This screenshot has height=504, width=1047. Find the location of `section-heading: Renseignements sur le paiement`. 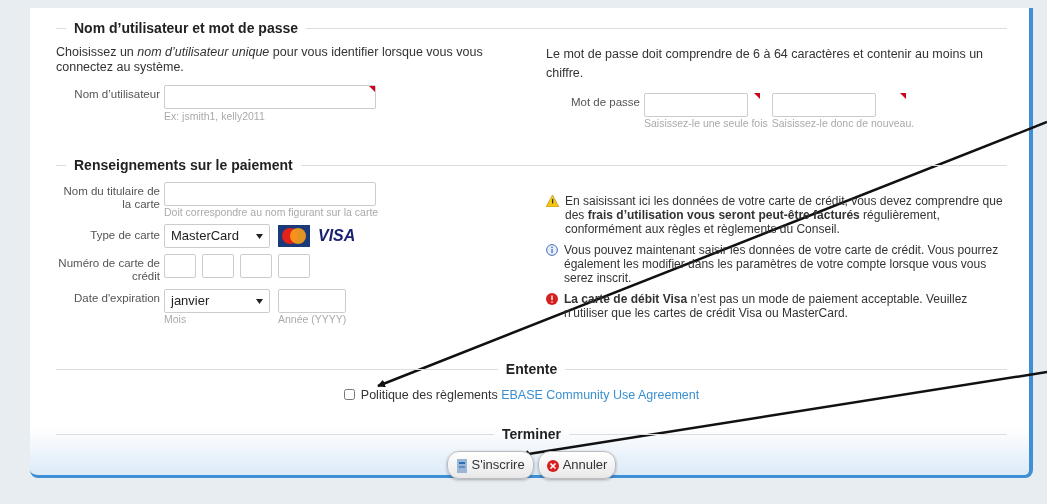

section-heading: Renseignements sur le paiement is located at coordinates (183, 165).